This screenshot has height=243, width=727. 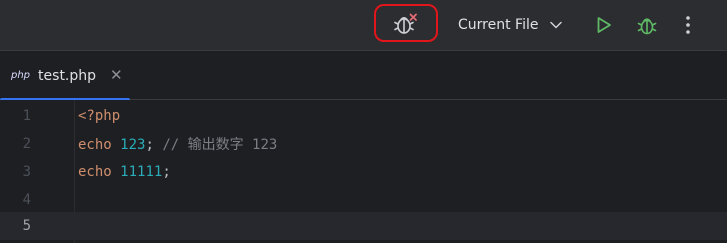 I want to click on php-file-icon: php, so click(x=21, y=75).